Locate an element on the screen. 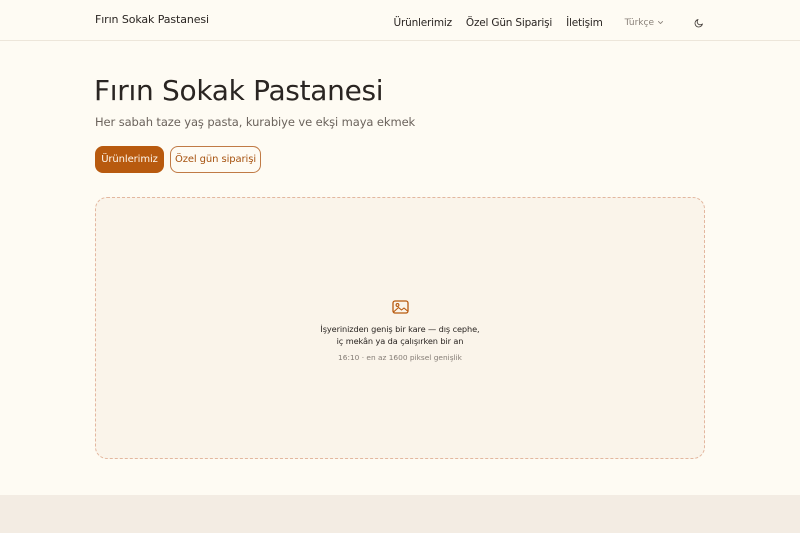 This screenshot has height=533, width=800. hero-title: Fırın Sokak Pastanesi is located at coordinates (239, 90).